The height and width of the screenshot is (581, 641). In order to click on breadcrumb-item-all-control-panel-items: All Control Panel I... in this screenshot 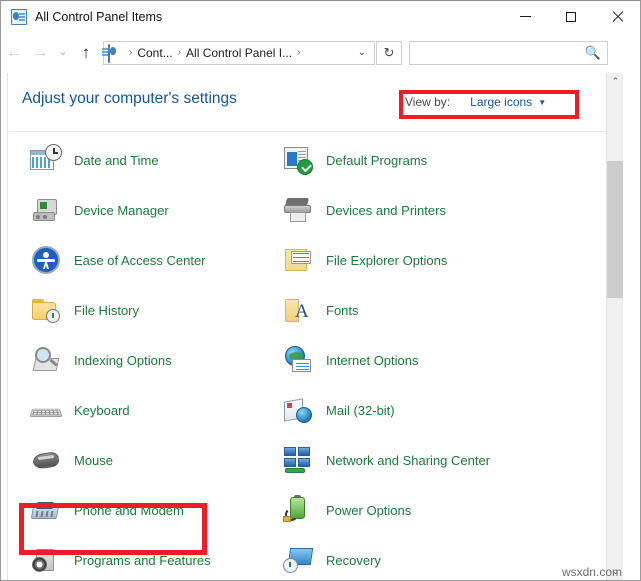, I will do `click(239, 53)`.